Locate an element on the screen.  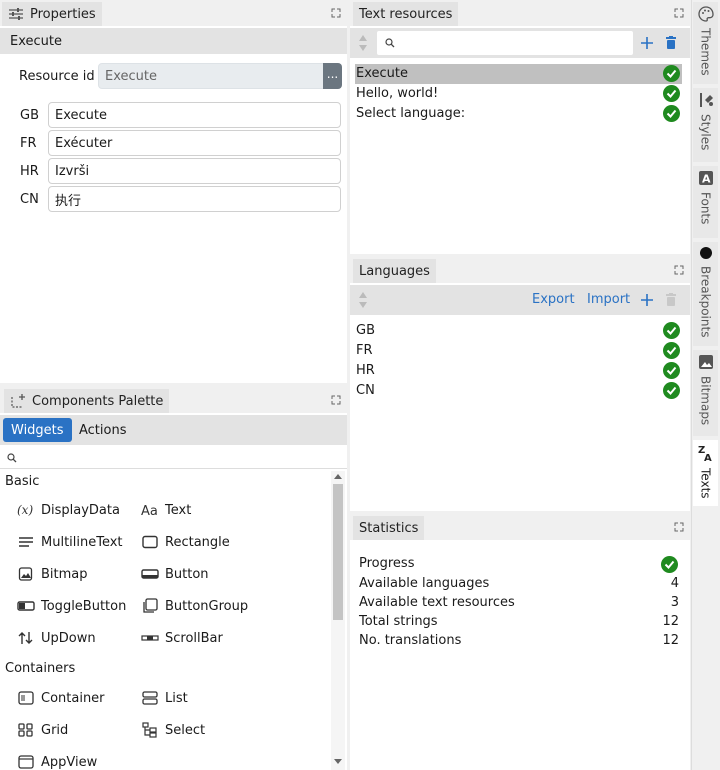
palette-tabbar: Components Palette is located at coordinates (173, 400).